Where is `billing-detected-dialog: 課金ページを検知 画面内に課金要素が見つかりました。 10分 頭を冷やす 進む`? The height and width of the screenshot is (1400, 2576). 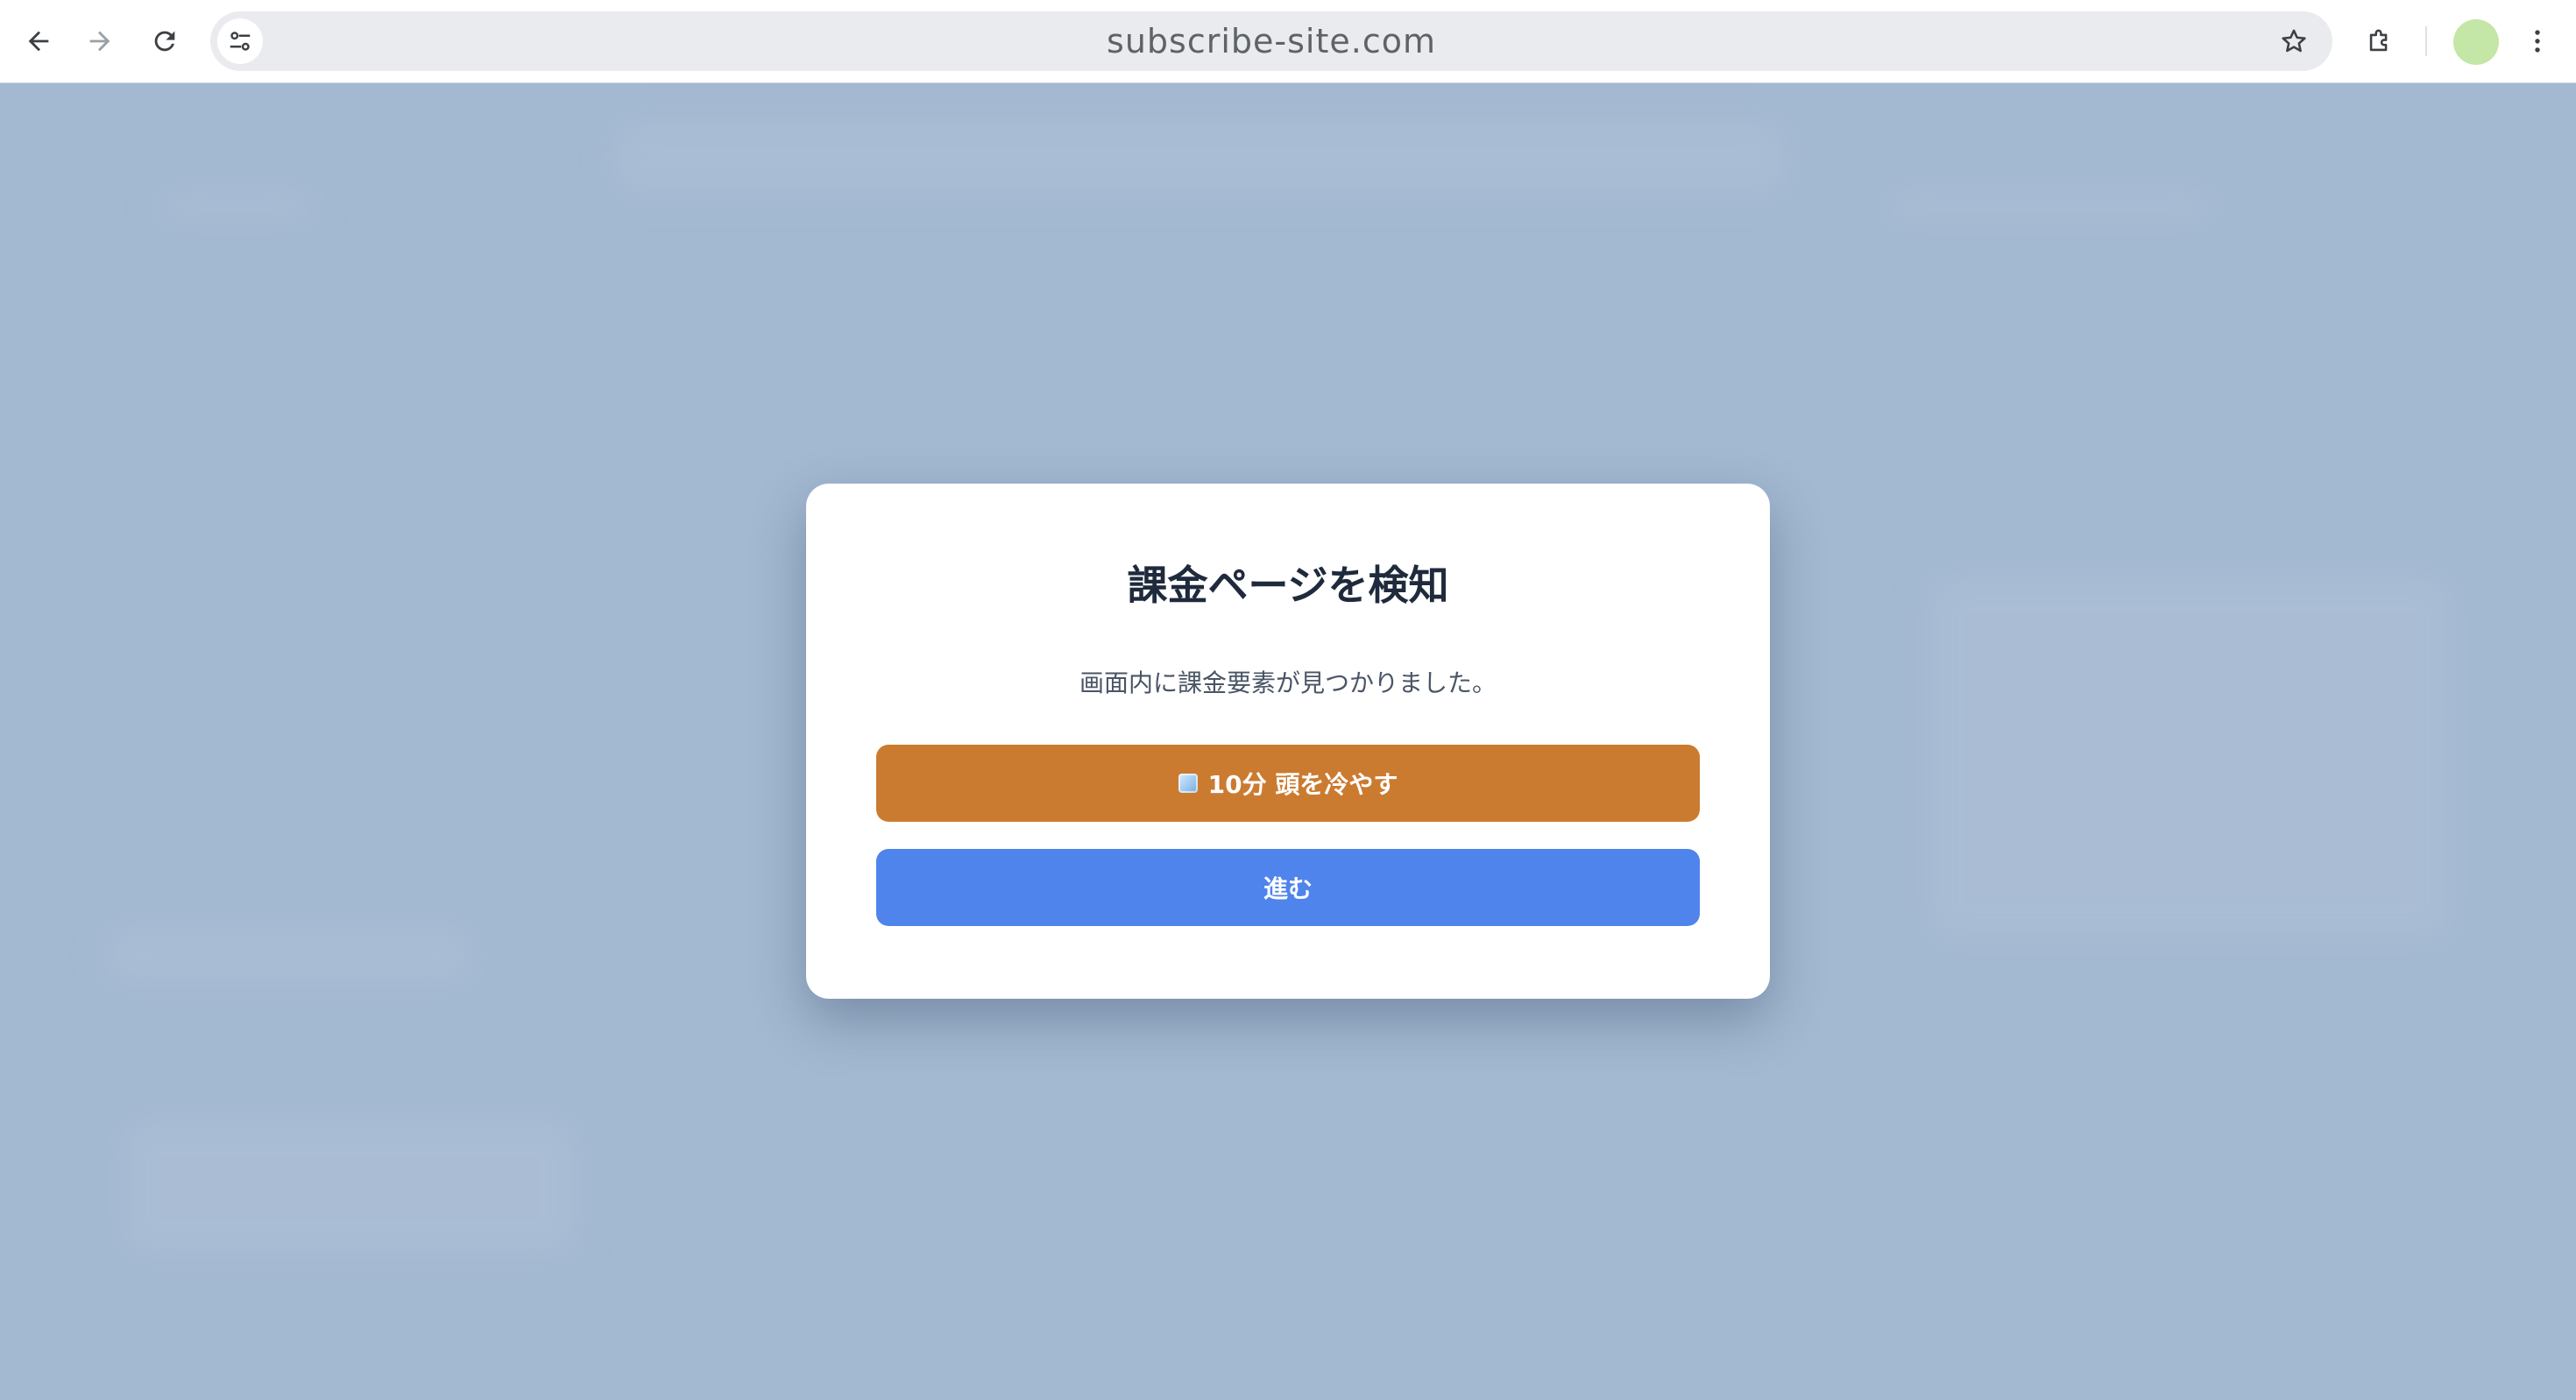 billing-detected-dialog: 課金ページを検知 画面内に課金要素が見つかりました。 10分 頭を冷やす 進む is located at coordinates (1288, 741).